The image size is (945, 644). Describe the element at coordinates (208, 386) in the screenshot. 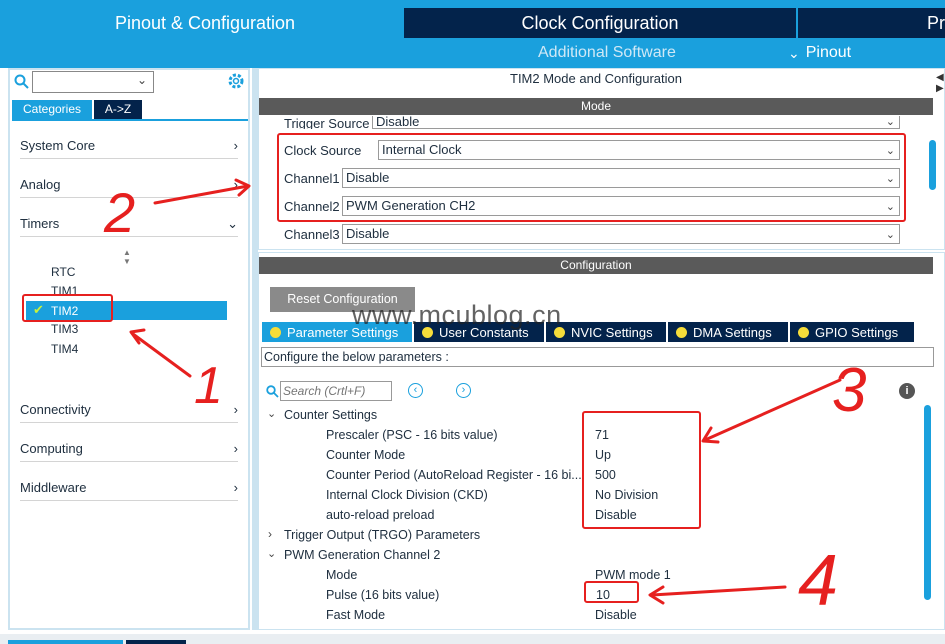

I see `annotation-number: 1` at that location.